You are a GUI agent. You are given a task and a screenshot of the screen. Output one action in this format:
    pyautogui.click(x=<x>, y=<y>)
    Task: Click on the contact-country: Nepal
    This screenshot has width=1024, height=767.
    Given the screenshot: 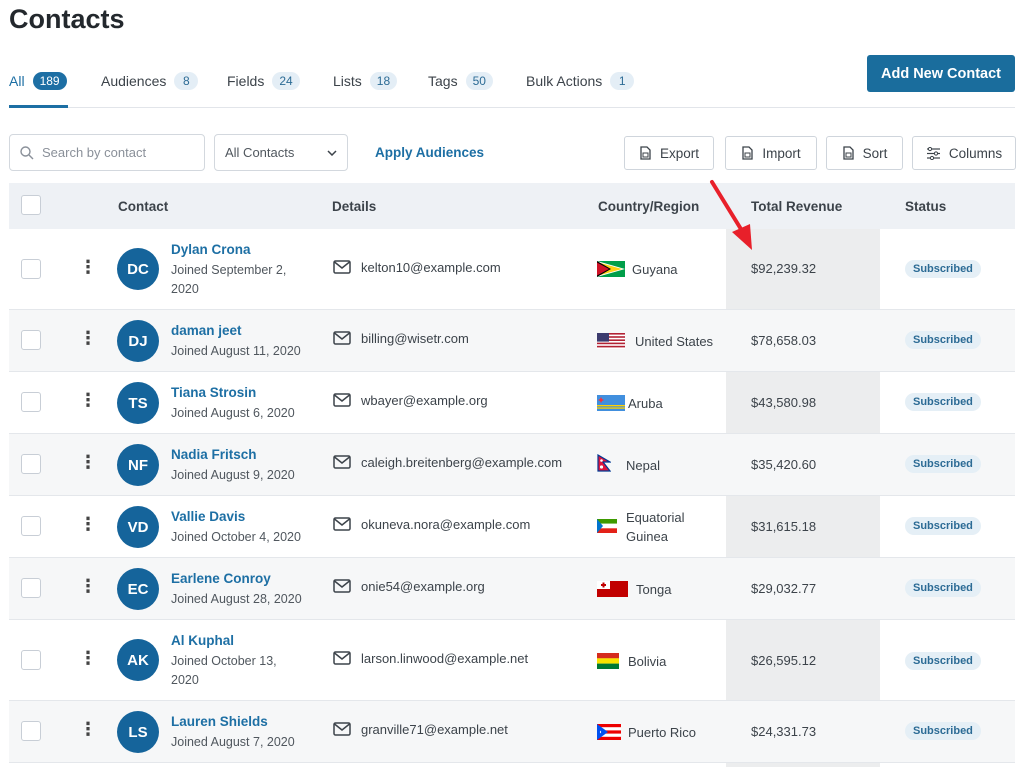 What is the action you would take?
    pyautogui.click(x=643, y=465)
    